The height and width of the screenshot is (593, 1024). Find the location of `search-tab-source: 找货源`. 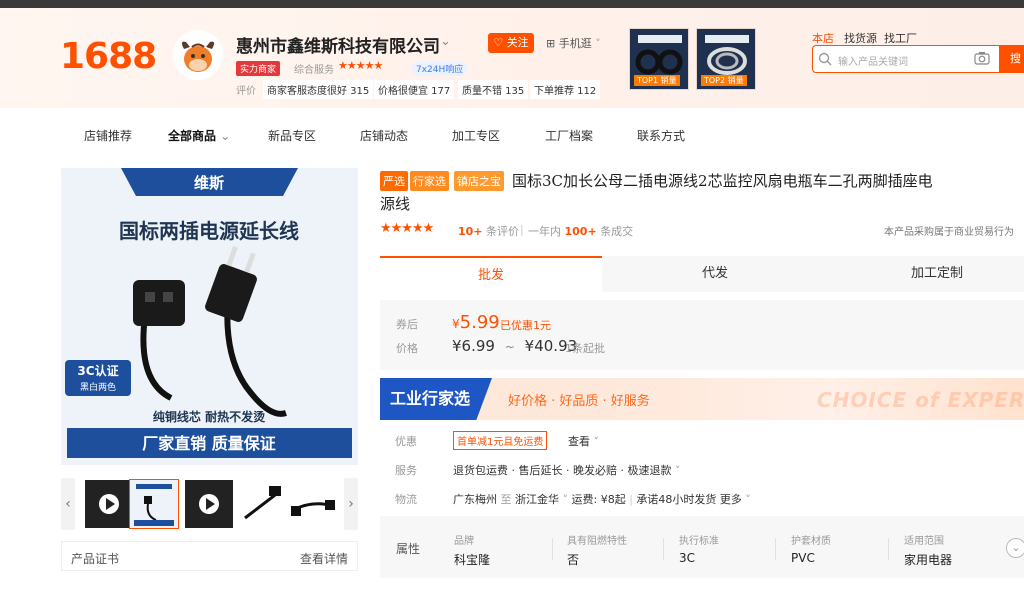

search-tab-source: 找货源 is located at coordinates (860, 38).